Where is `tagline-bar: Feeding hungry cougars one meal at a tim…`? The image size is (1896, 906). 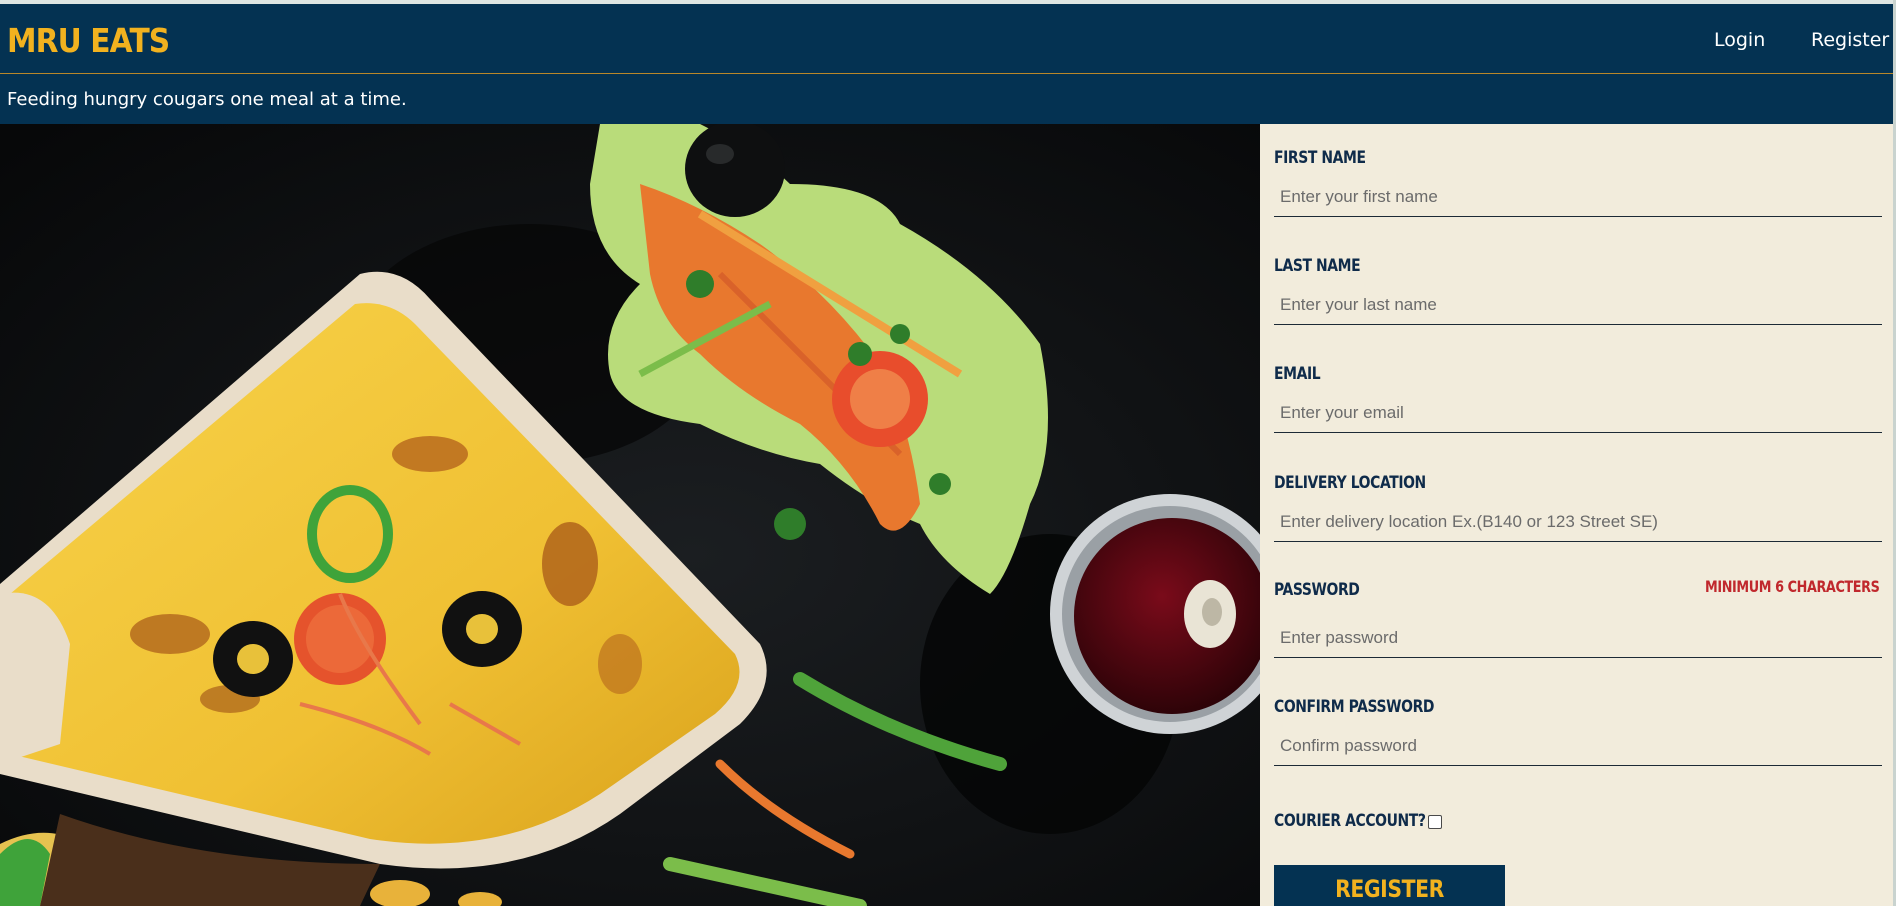 tagline-bar: Feeding hungry cougars one meal at a tim… is located at coordinates (946, 99).